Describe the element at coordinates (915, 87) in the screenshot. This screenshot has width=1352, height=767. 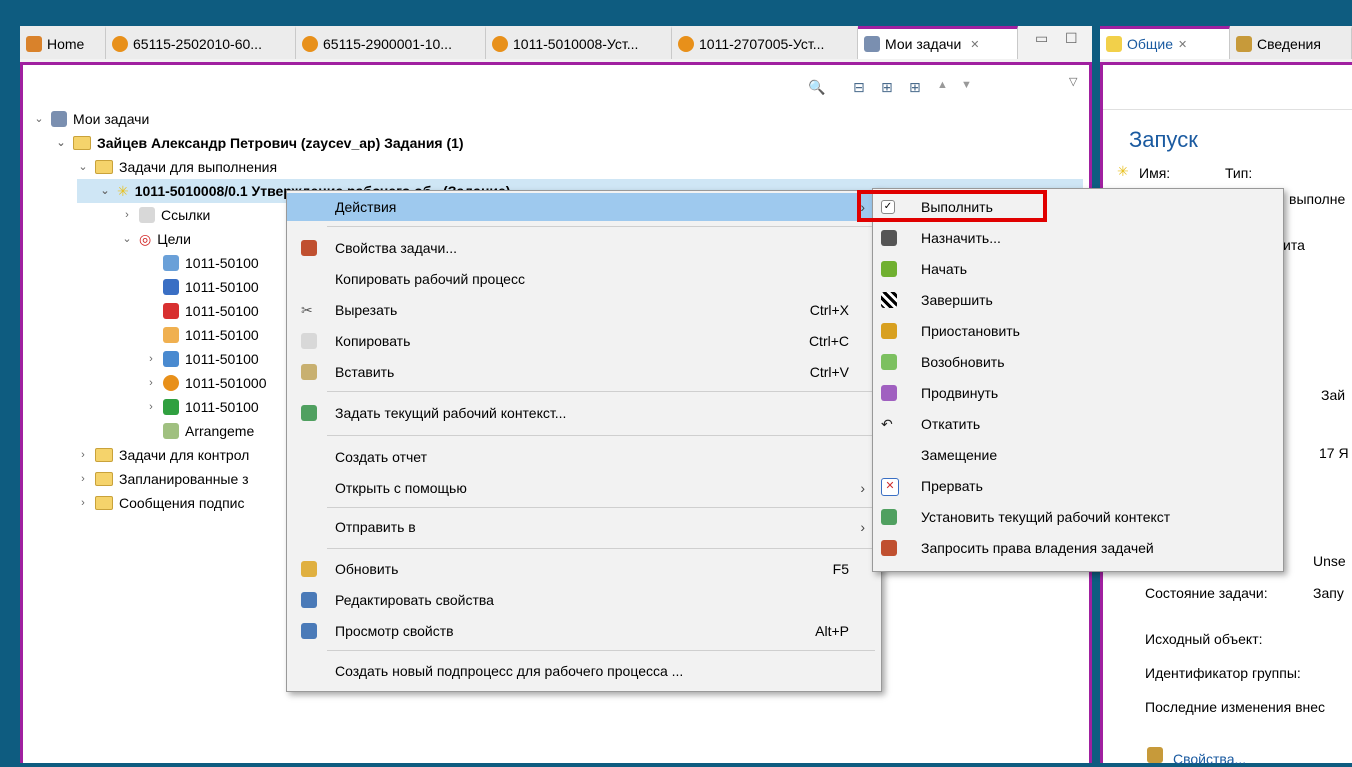
I see `expand-all-icon: ⊞` at that location.